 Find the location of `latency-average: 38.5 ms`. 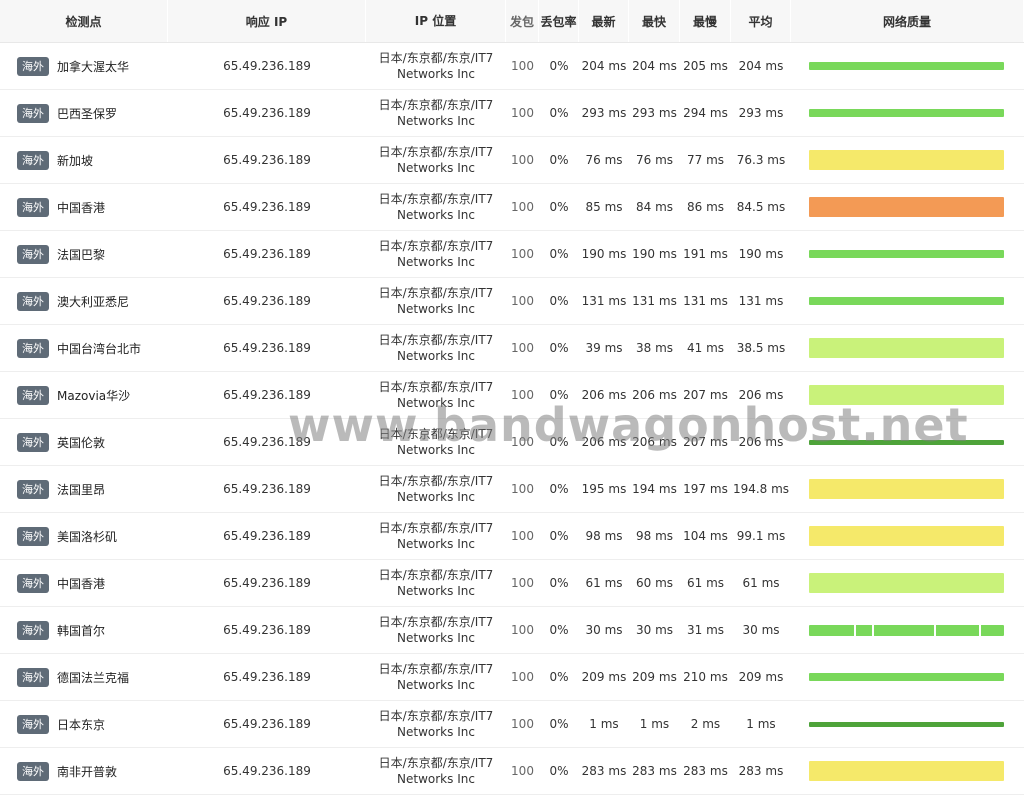

latency-average: 38.5 ms is located at coordinates (761, 348).